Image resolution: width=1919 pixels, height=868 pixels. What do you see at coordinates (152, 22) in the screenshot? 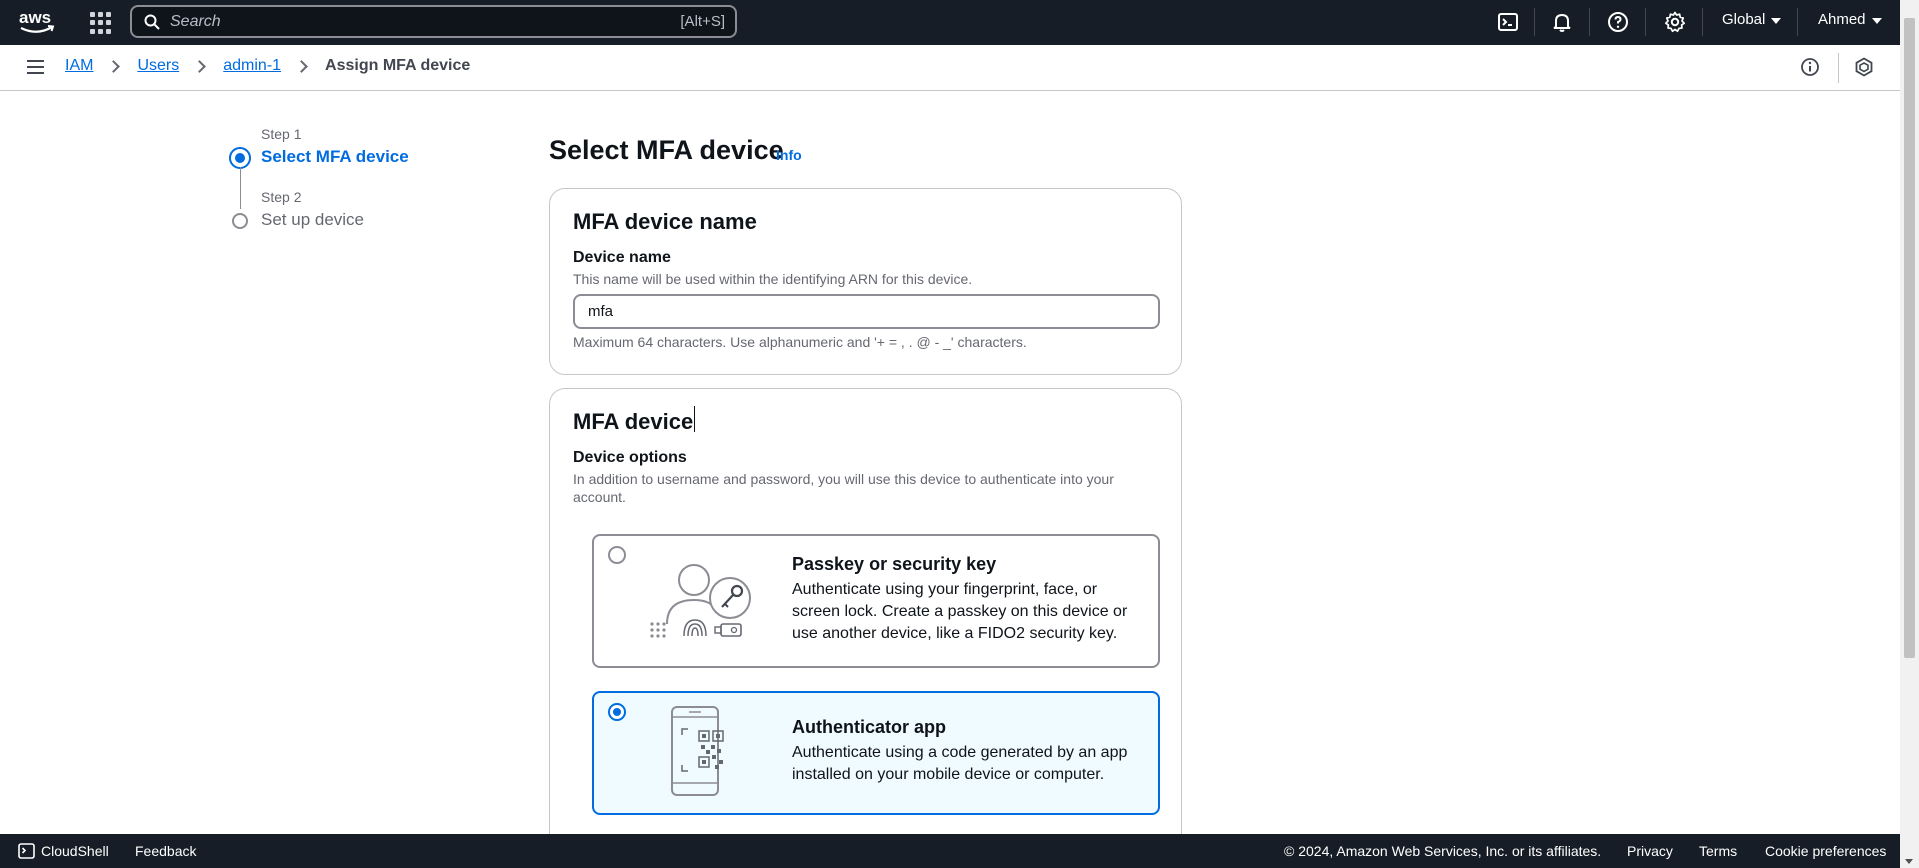
I see `search-icon` at bounding box center [152, 22].